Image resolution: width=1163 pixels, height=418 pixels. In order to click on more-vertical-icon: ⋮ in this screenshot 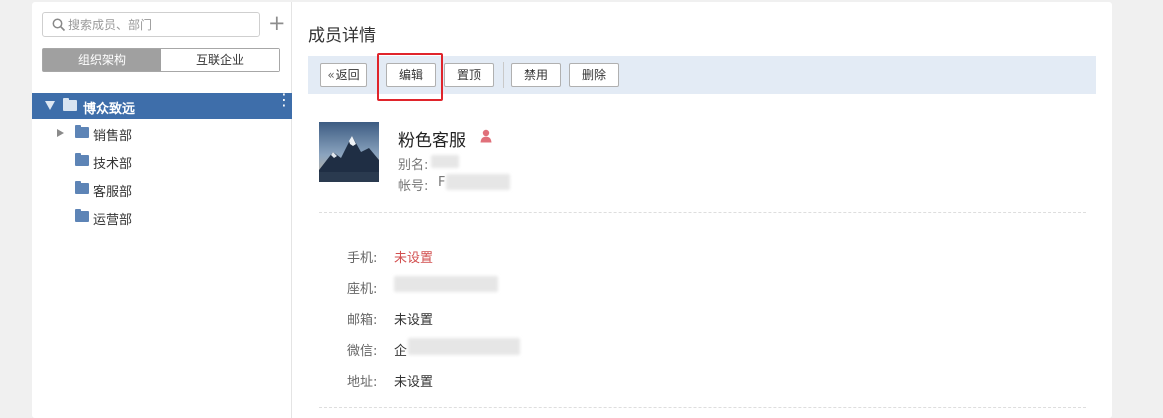, I will do `click(284, 100)`.